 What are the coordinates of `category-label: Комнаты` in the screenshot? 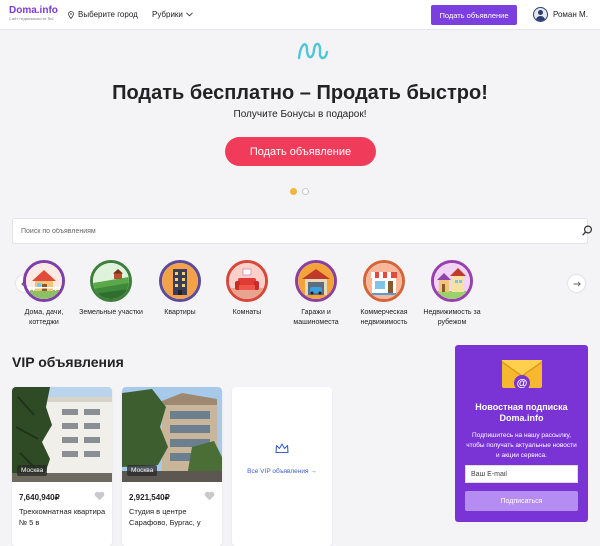 It's located at (247, 312).